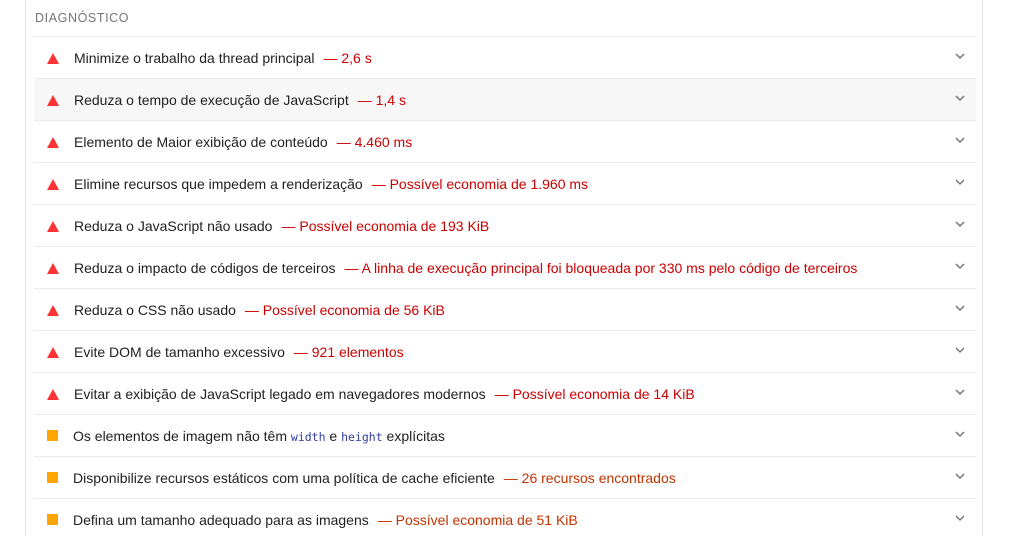 This screenshot has height=540, width=1010. Describe the element at coordinates (211, 100) in the screenshot. I see `audit-title: Reduza o tempo de execução de JavaScript` at that location.